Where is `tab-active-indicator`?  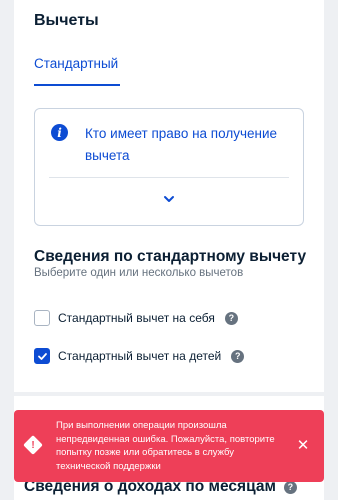
tab-active-indicator is located at coordinates (77, 85).